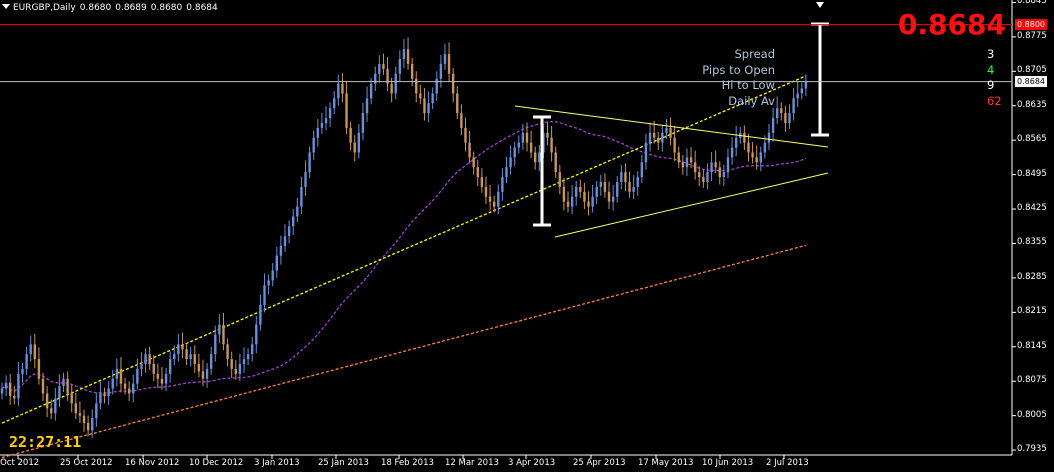  What do you see at coordinates (86, 463) in the screenshot?
I see `x-tick-label: 25 Oct 2012` at bounding box center [86, 463].